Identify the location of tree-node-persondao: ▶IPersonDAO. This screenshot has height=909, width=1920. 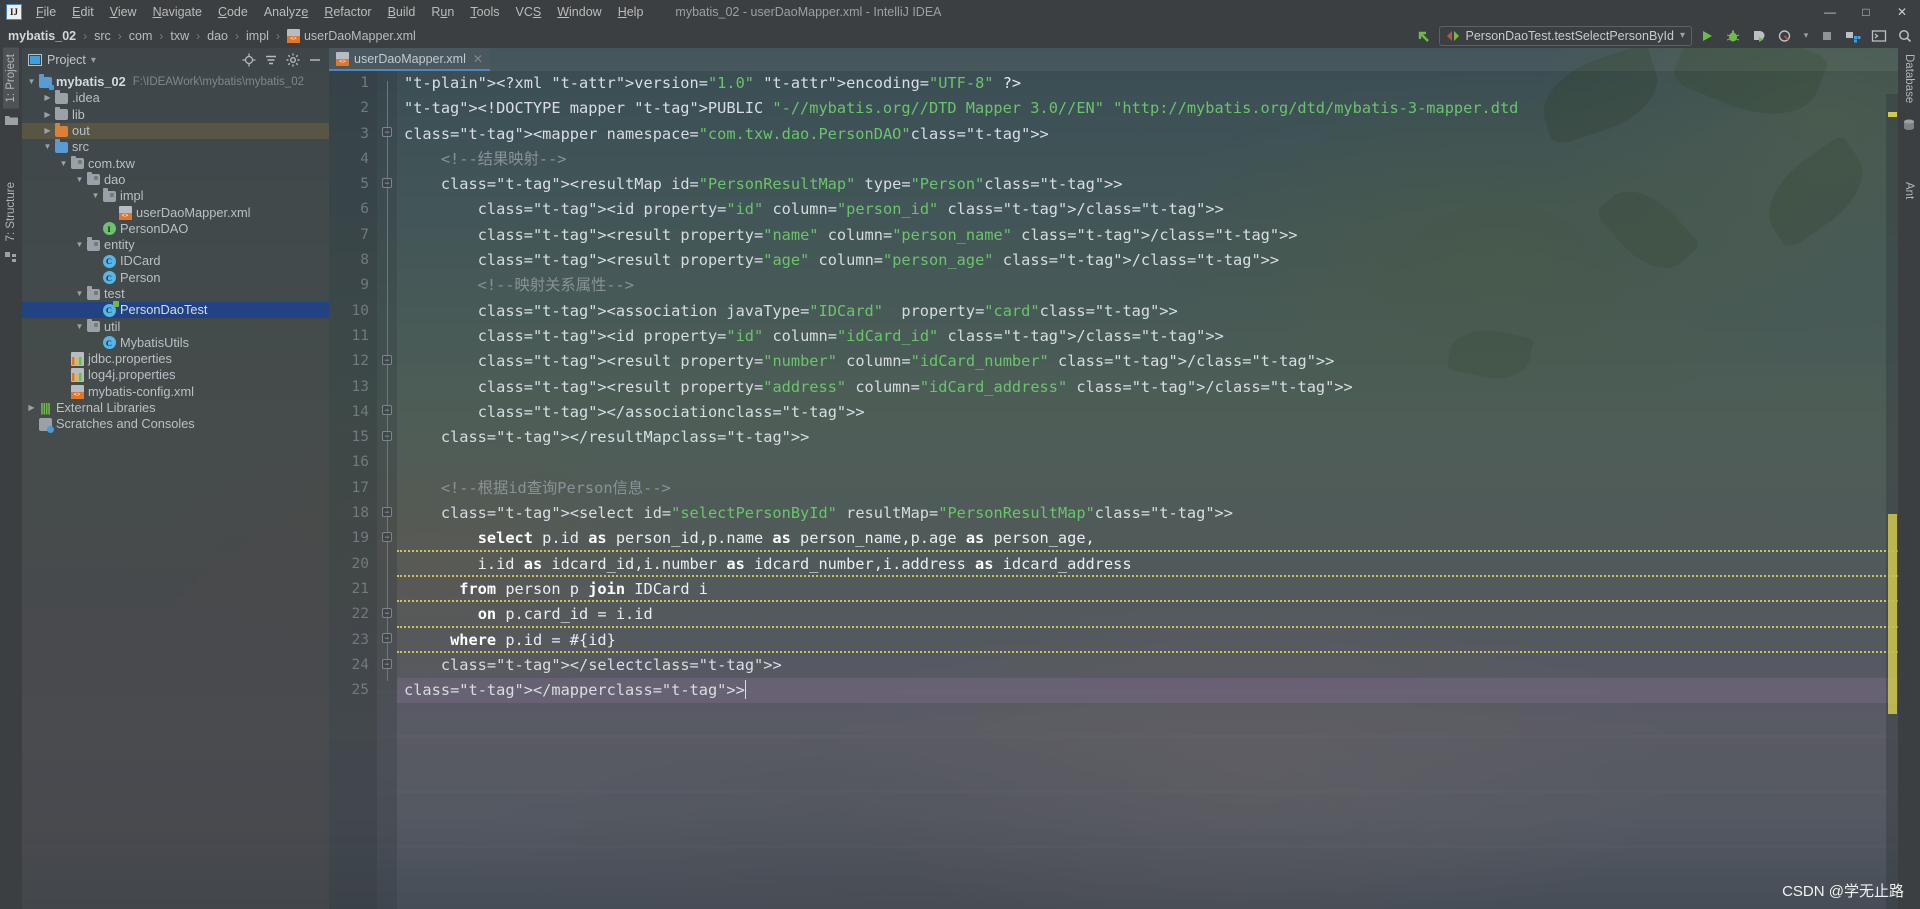
(175, 229).